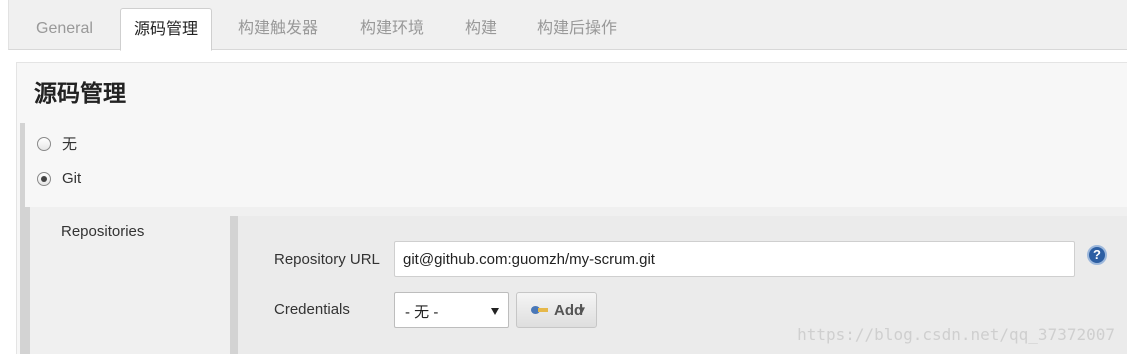 This screenshot has width=1127, height=354. What do you see at coordinates (80, 93) in the screenshot?
I see `section-title: 源码管理` at bounding box center [80, 93].